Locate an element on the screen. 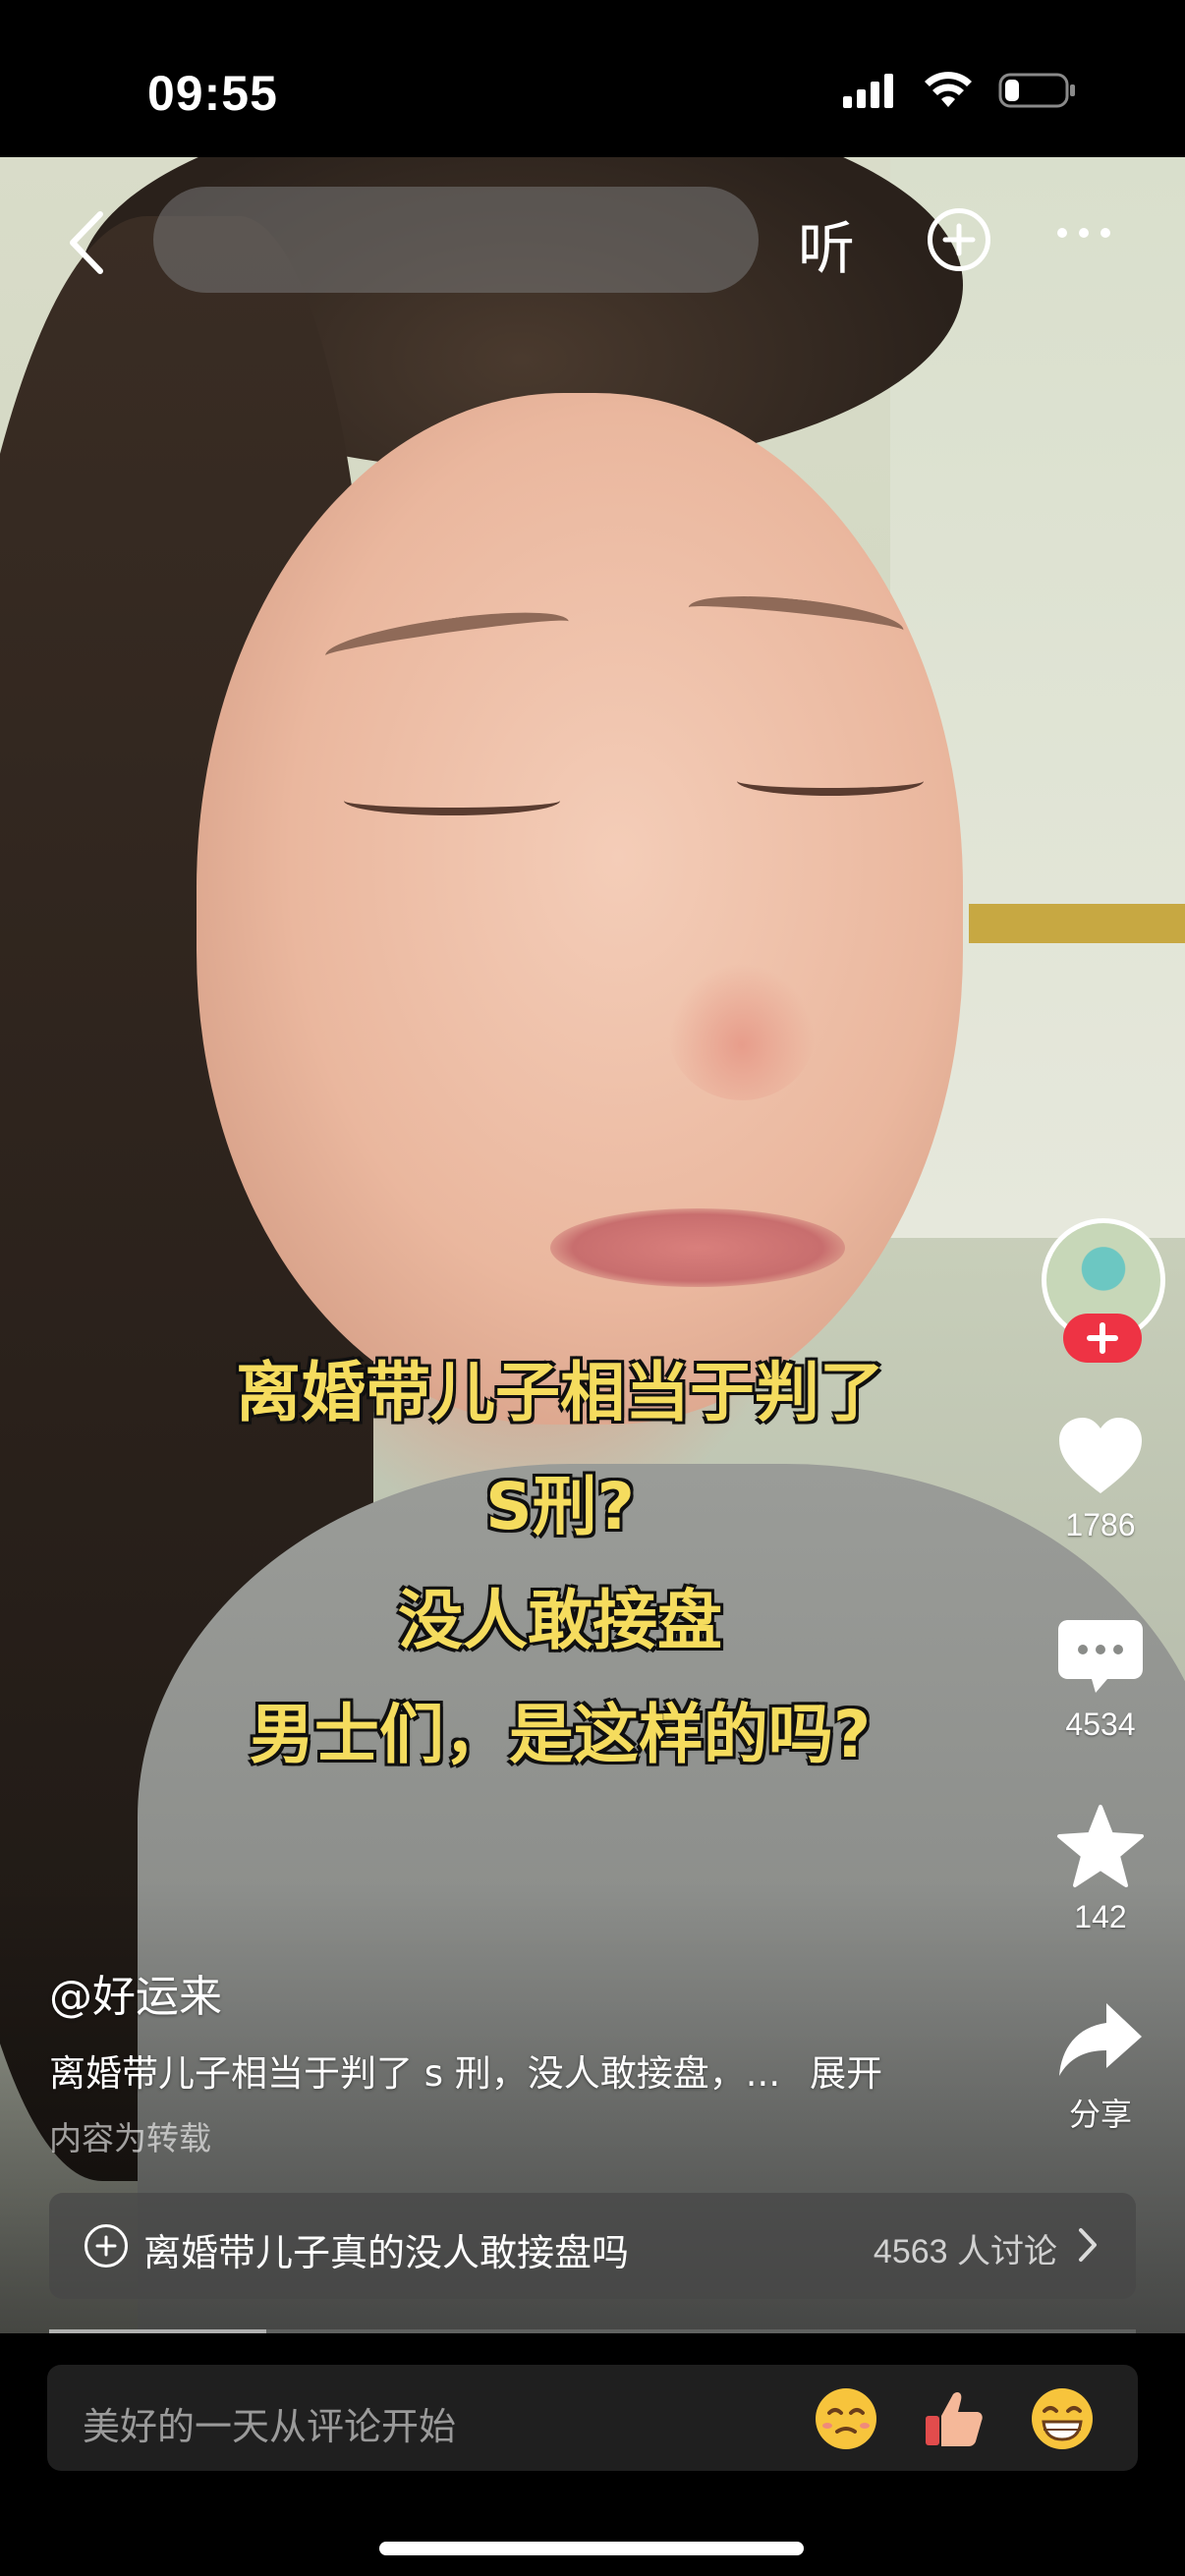 The image size is (1185, 2576). caption-line: S刑? is located at coordinates (560, 1506).